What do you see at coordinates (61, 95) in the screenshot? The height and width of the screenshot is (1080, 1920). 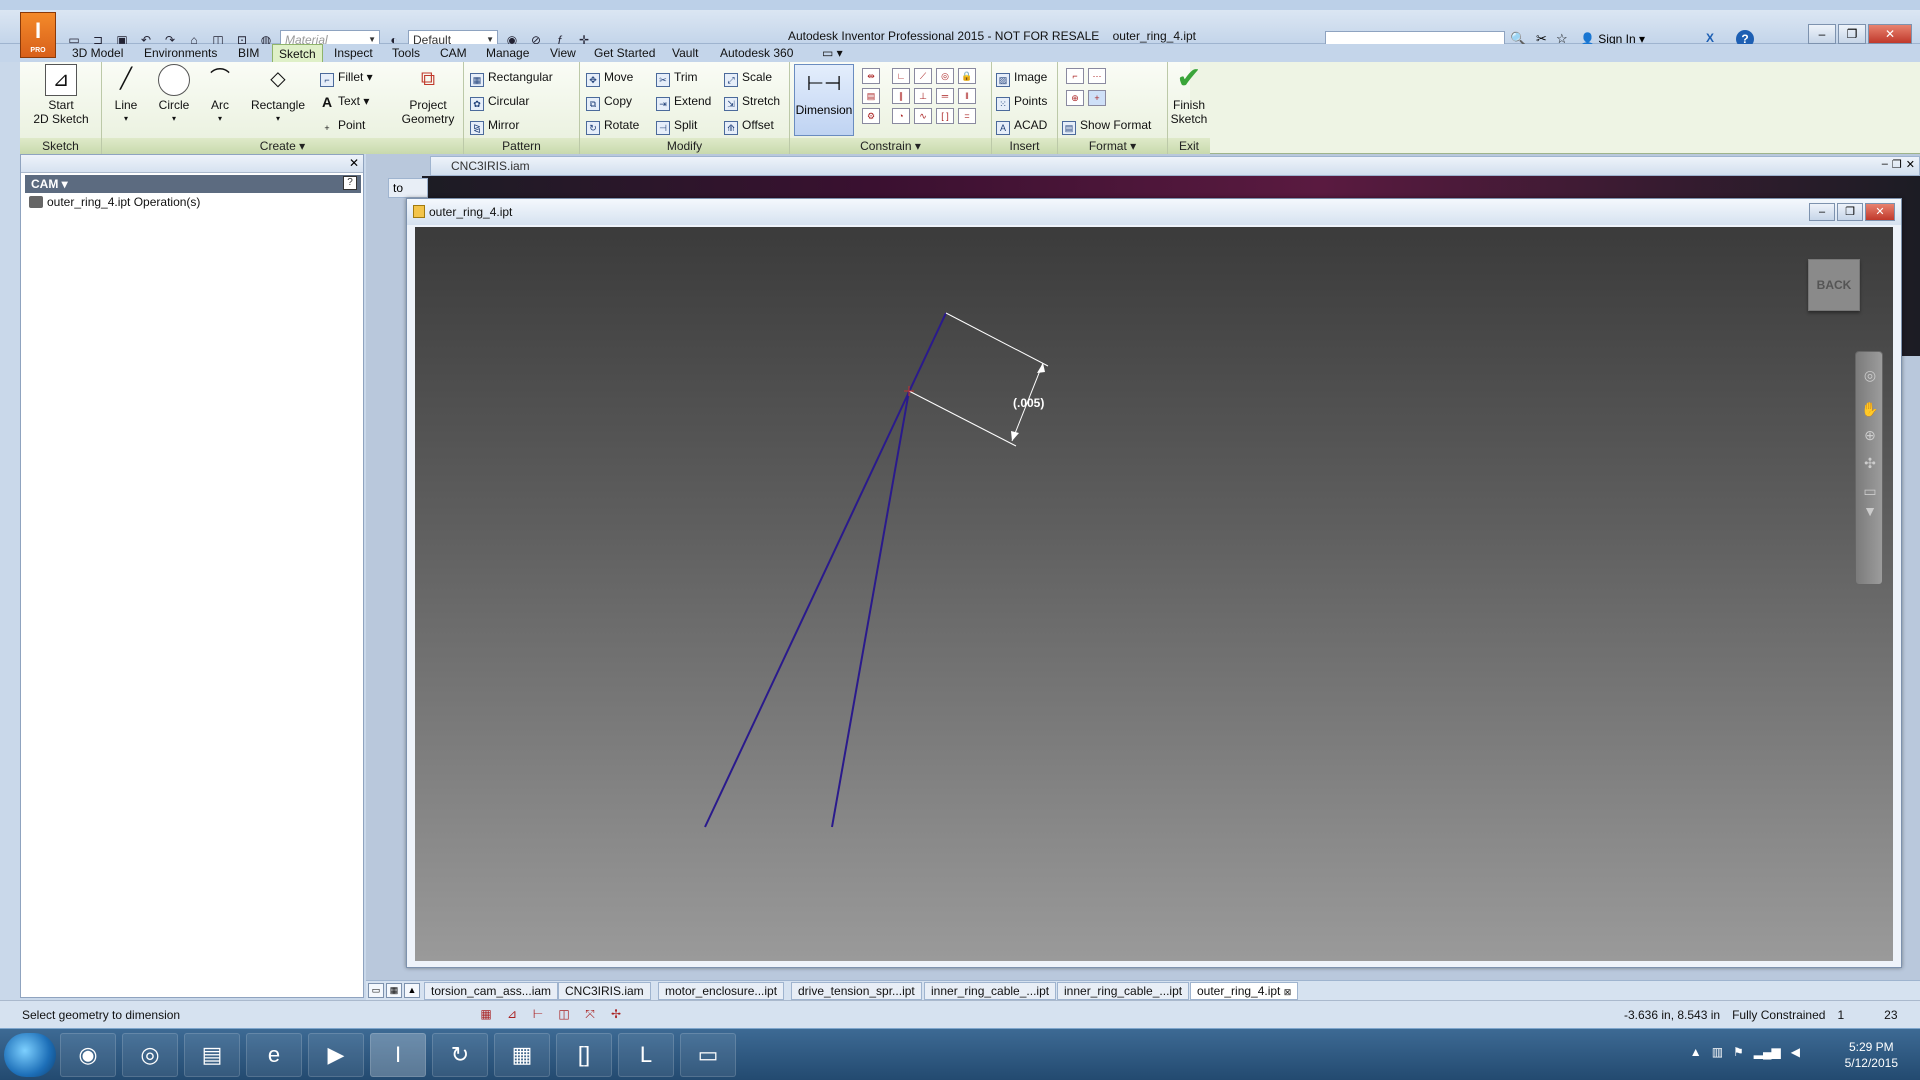 I see `start-2d-sketch-button: ⊿ Start 2D Sketch` at bounding box center [61, 95].